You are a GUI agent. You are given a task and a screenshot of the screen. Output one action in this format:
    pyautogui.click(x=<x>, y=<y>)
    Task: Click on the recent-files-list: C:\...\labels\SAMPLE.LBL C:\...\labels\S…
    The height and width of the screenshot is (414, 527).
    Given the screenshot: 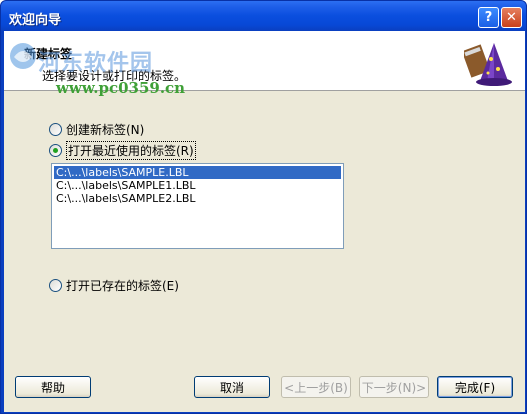 What is the action you would take?
    pyautogui.click(x=197, y=206)
    